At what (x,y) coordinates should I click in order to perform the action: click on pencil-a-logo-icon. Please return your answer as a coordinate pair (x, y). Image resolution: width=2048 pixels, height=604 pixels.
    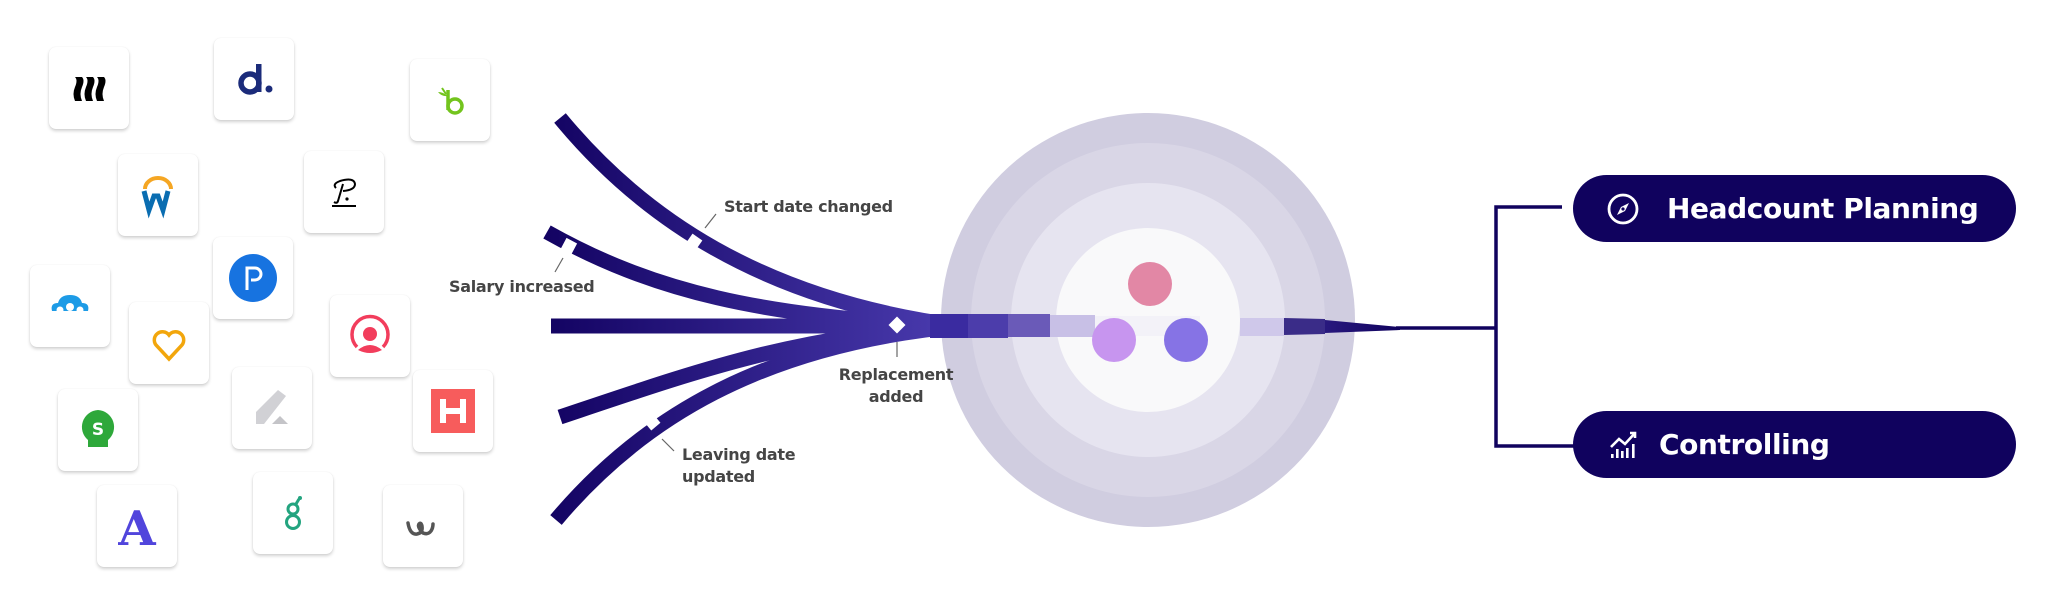
    Looking at the image, I should click on (272, 407).